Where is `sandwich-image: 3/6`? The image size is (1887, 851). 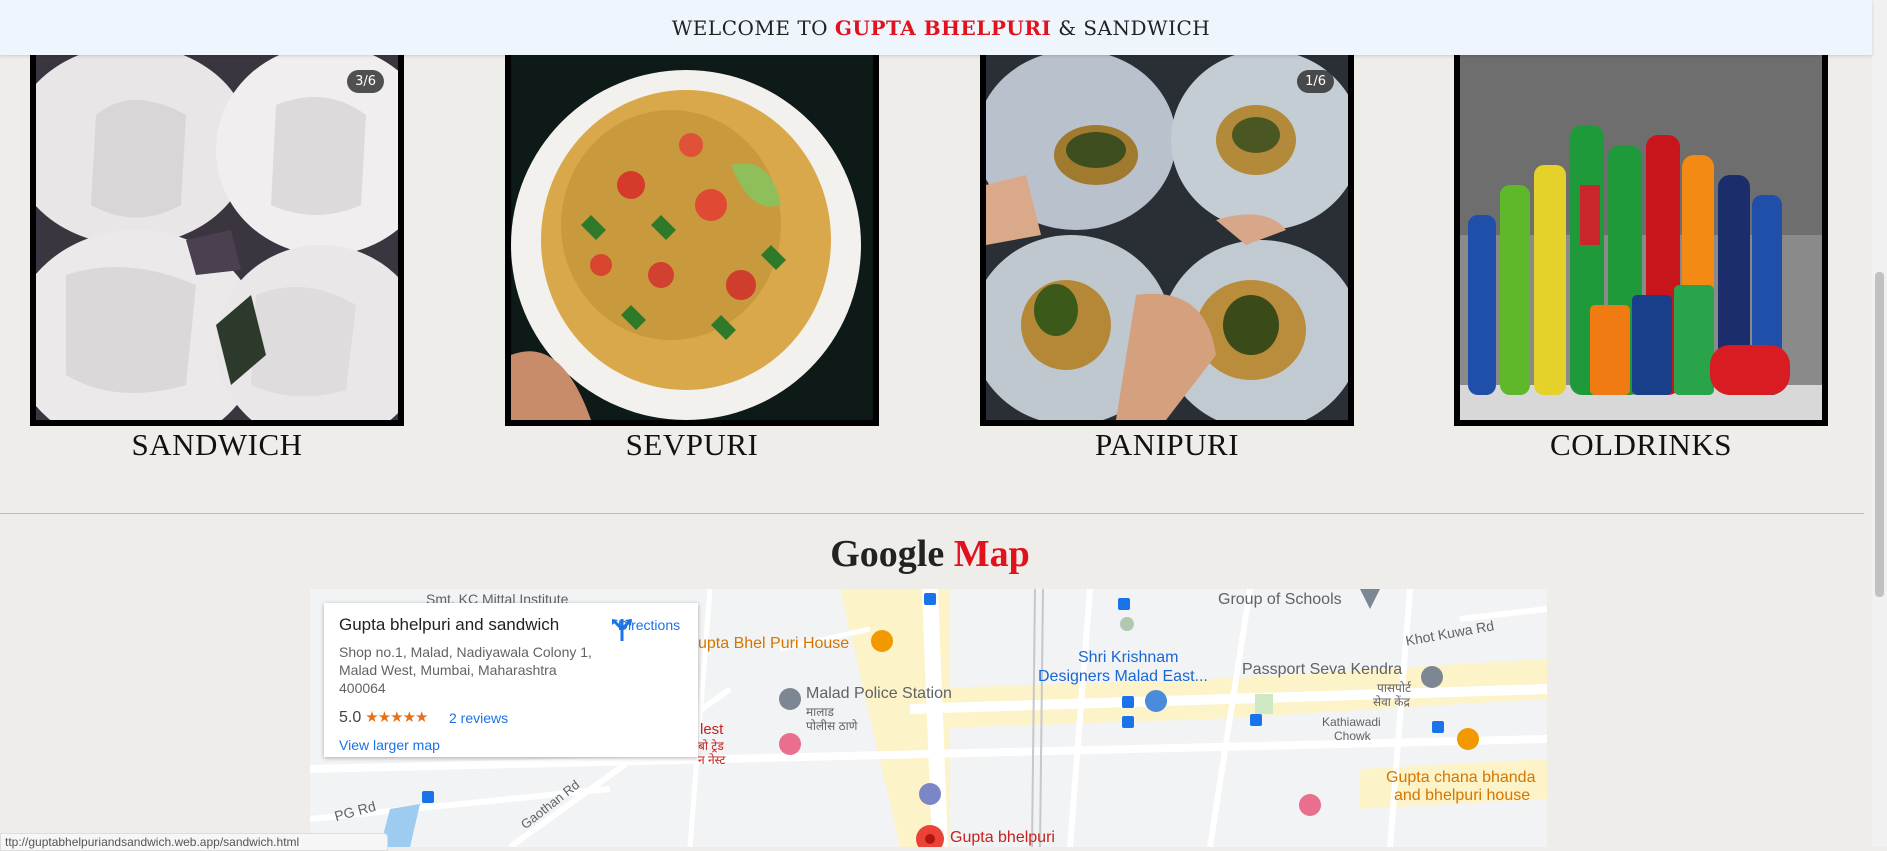 sandwich-image: 3/6 is located at coordinates (217, 237).